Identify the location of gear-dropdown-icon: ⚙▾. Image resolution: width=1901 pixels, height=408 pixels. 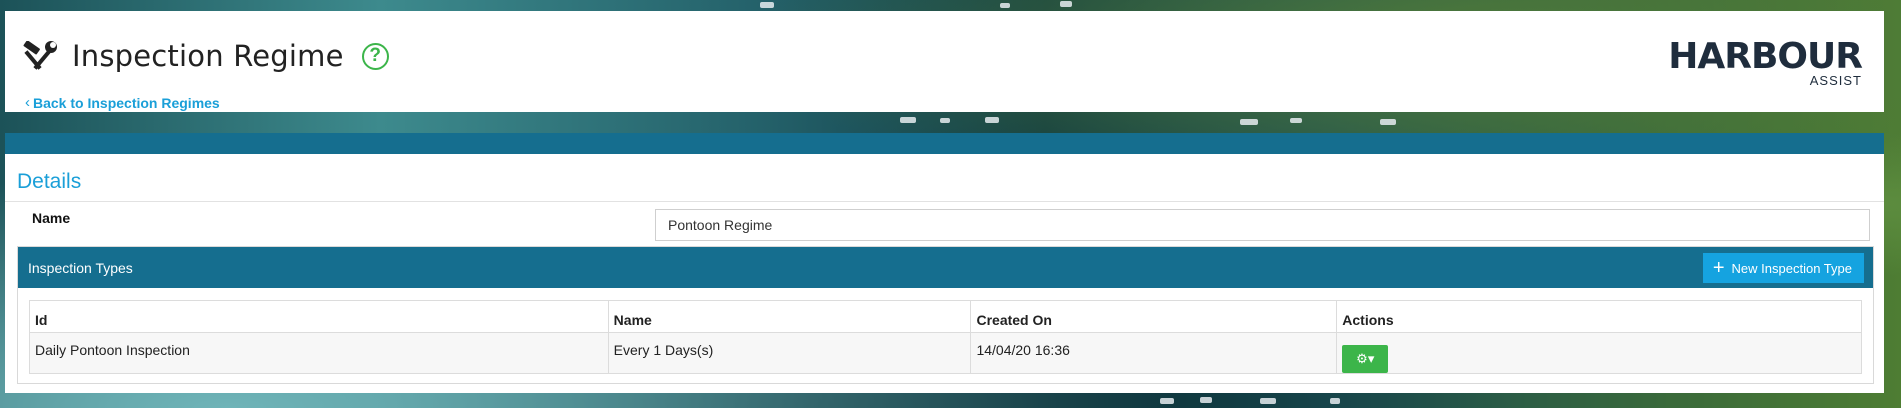
(1365, 358).